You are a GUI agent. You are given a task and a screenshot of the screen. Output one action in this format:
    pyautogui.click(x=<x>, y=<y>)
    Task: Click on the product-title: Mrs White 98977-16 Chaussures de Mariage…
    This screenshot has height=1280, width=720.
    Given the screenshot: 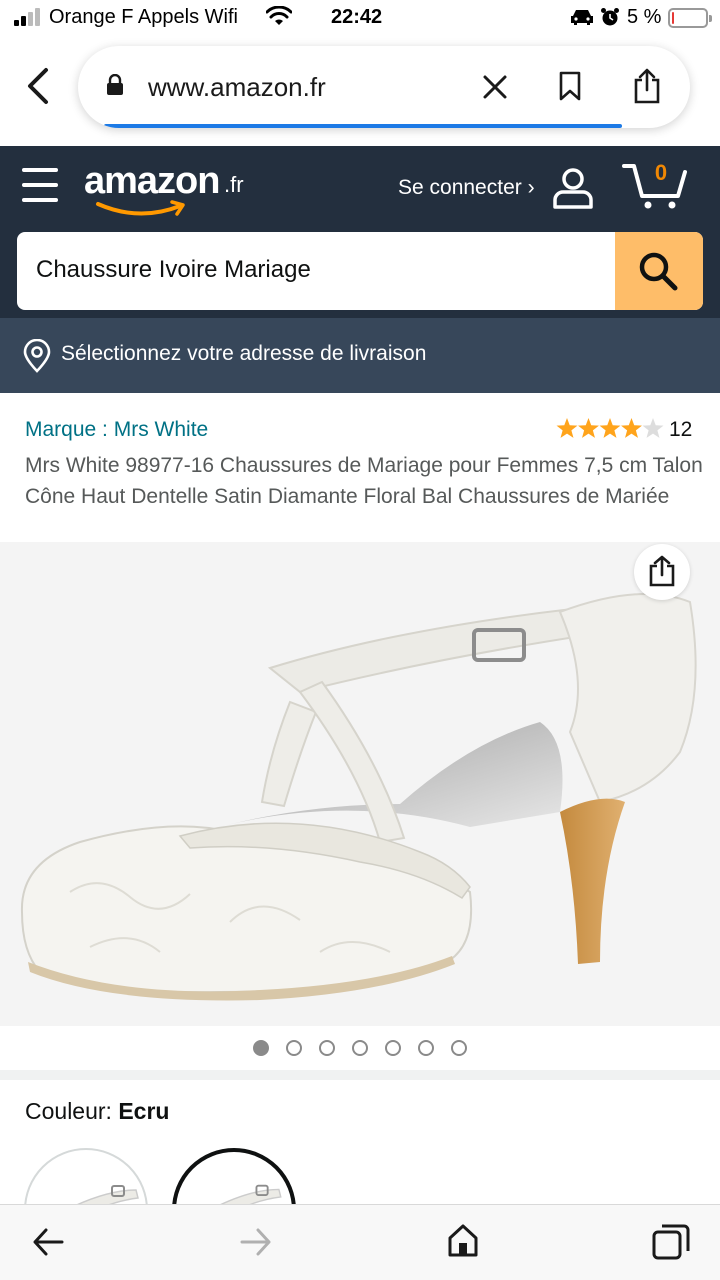 What is the action you would take?
    pyautogui.click(x=364, y=481)
    